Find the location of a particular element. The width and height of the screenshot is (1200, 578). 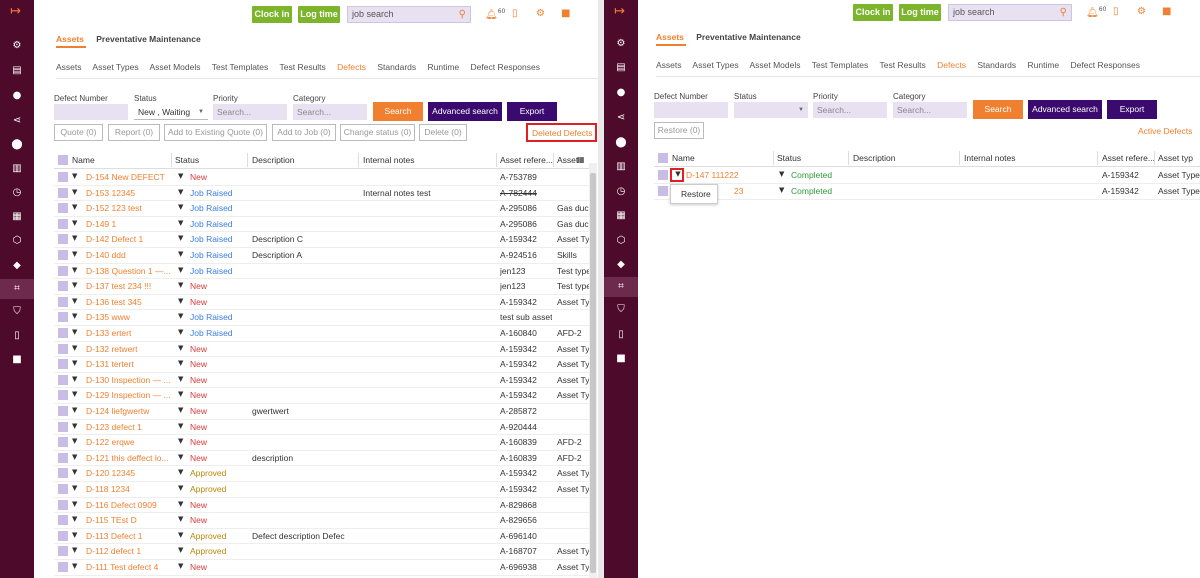

defect-name: D-133 ertert is located at coordinates (129, 333).